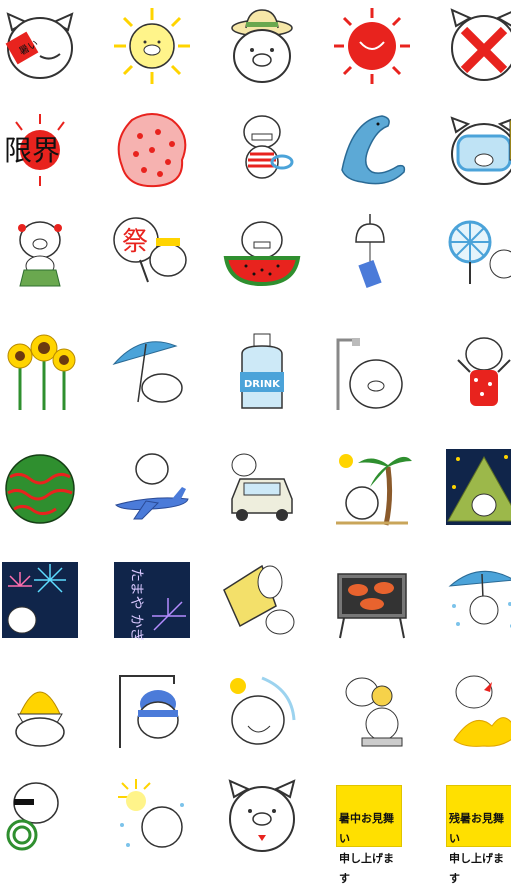  What do you see at coordinates (135, 242) in the screenshot?
I see `matsuri-label: 祭` at bounding box center [135, 242].